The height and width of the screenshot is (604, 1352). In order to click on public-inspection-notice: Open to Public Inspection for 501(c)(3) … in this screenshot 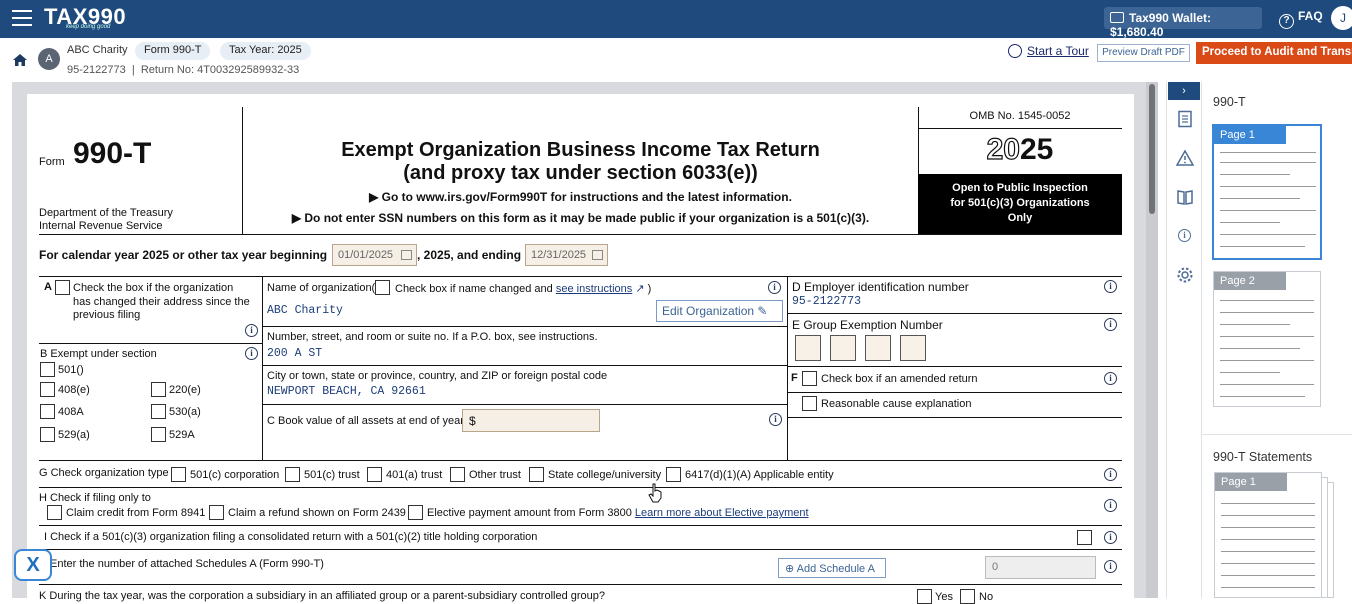, I will do `click(1020, 204)`.